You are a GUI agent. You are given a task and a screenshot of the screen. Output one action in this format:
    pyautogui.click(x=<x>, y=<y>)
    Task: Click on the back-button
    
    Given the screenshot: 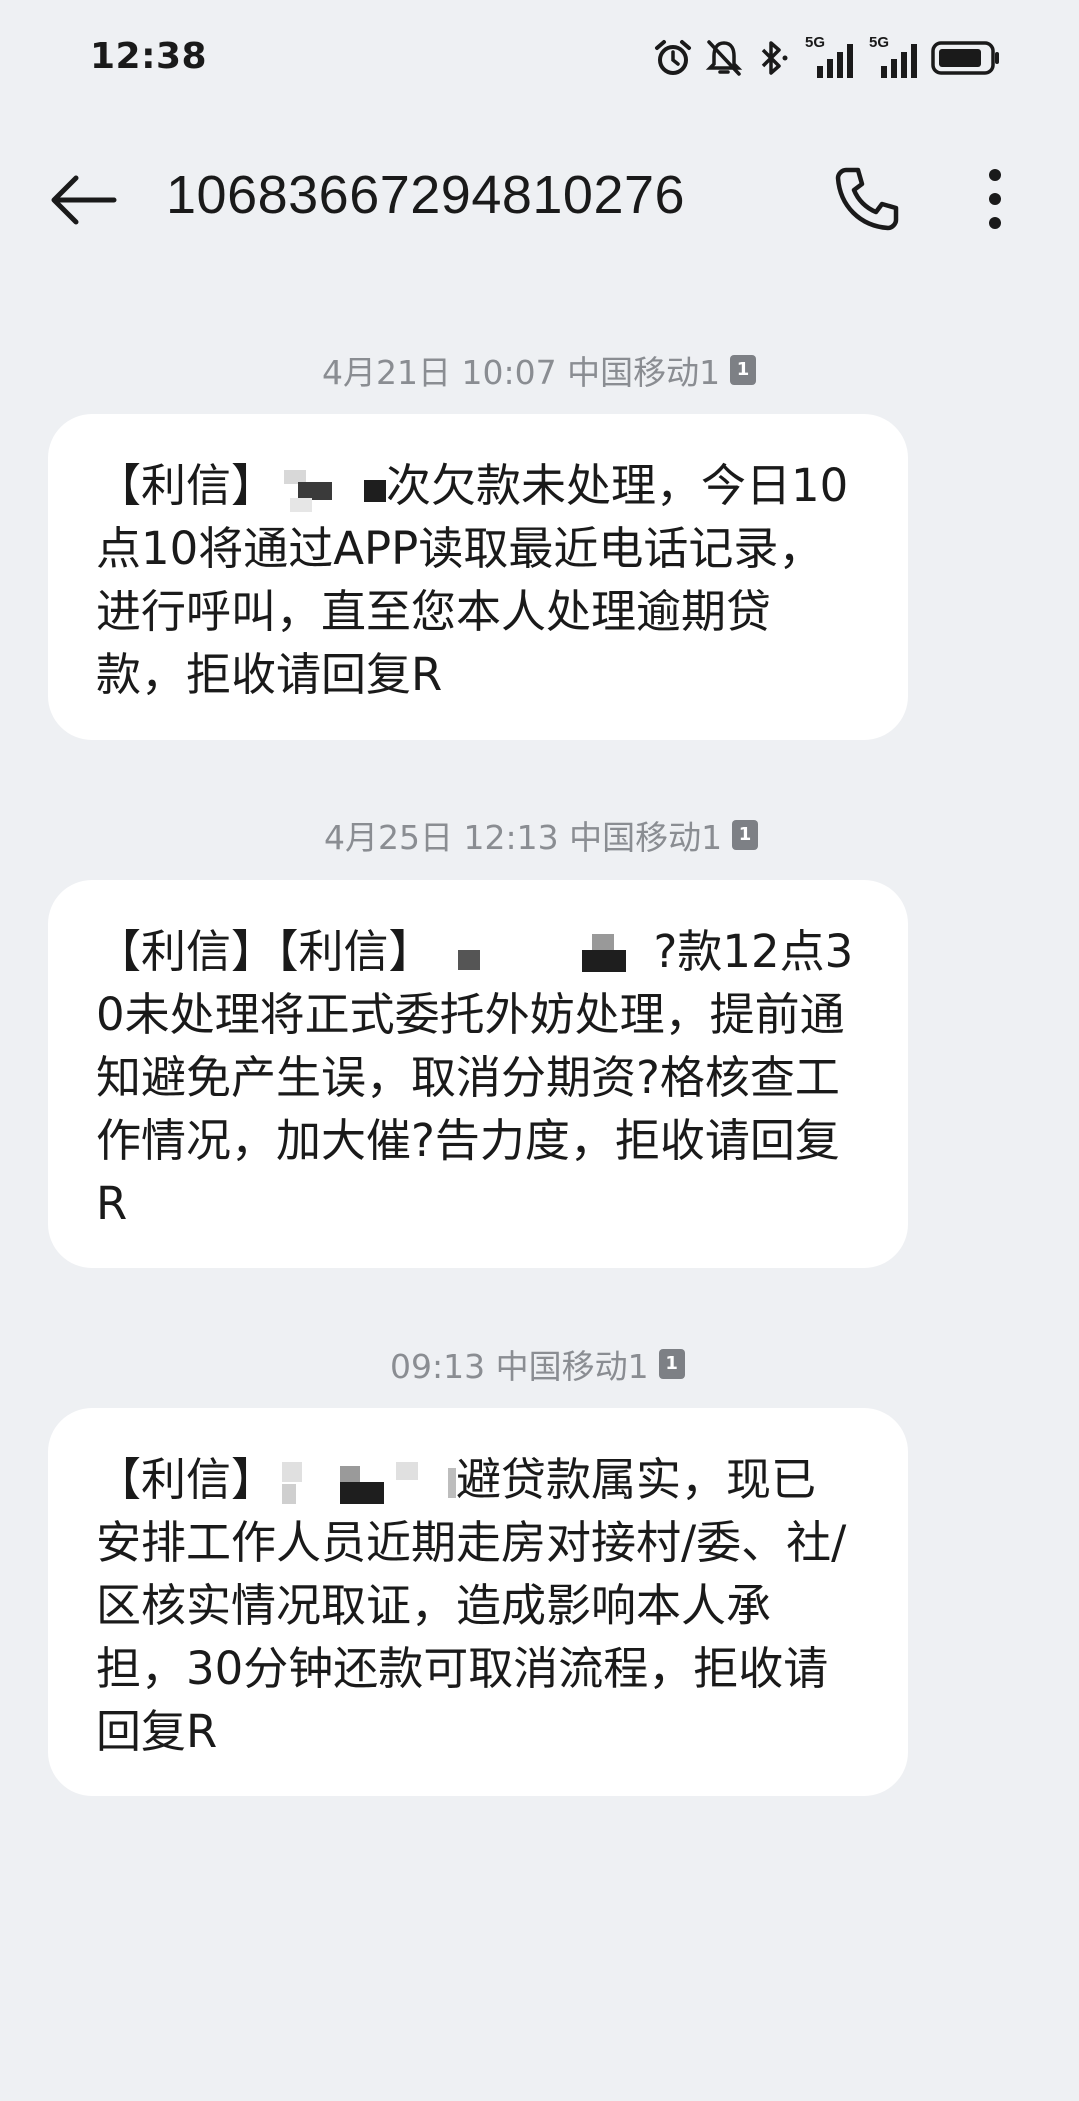 What is the action you would take?
    pyautogui.click(x=83, y=200)
    